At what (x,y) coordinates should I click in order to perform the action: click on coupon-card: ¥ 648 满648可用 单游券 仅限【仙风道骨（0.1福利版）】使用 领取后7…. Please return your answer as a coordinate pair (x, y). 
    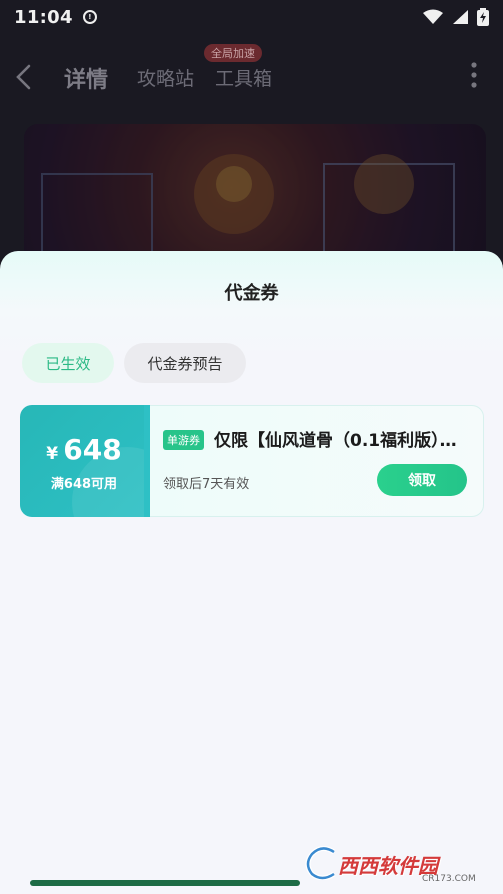
    Looking at the image, I should click on (252, 461).